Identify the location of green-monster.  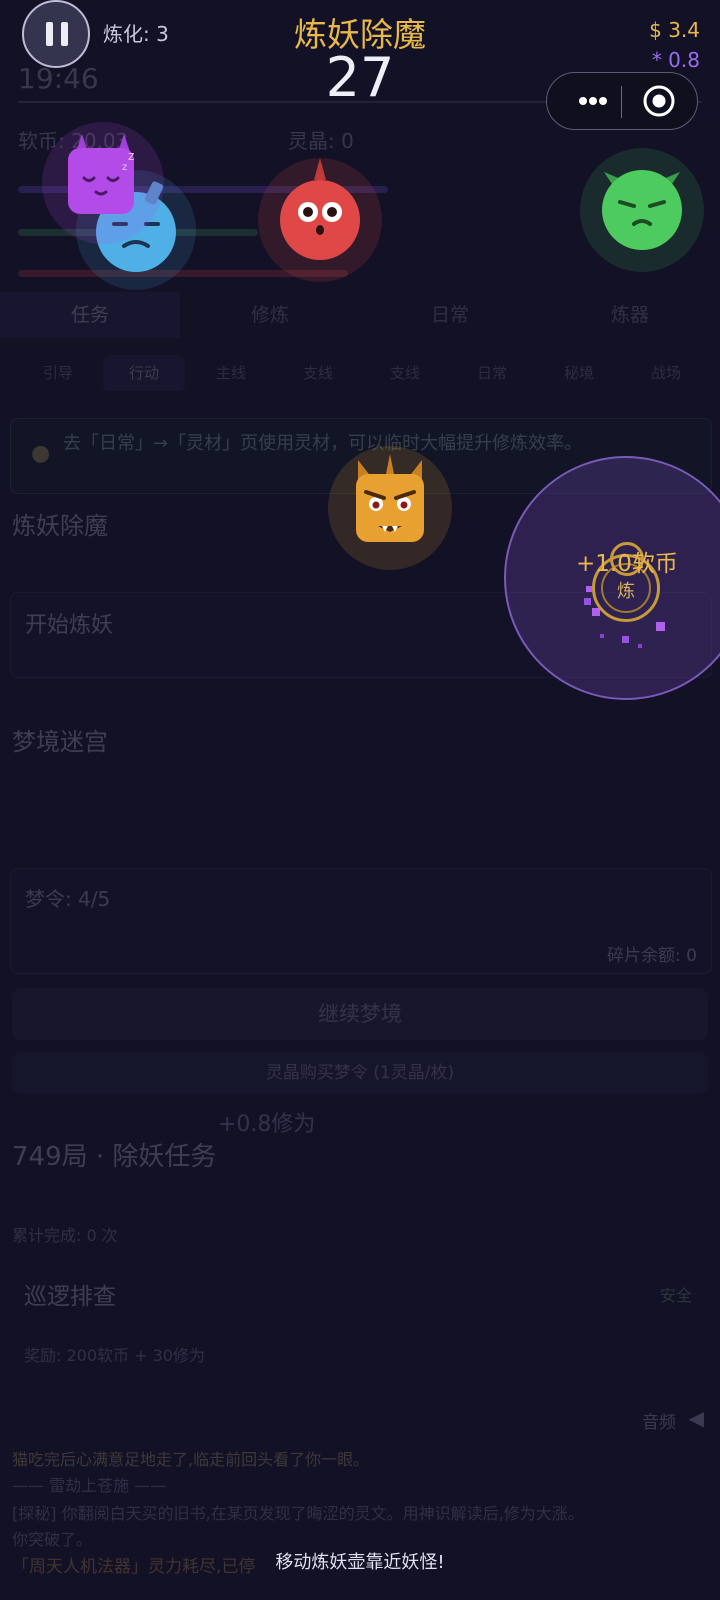
(642, 210).